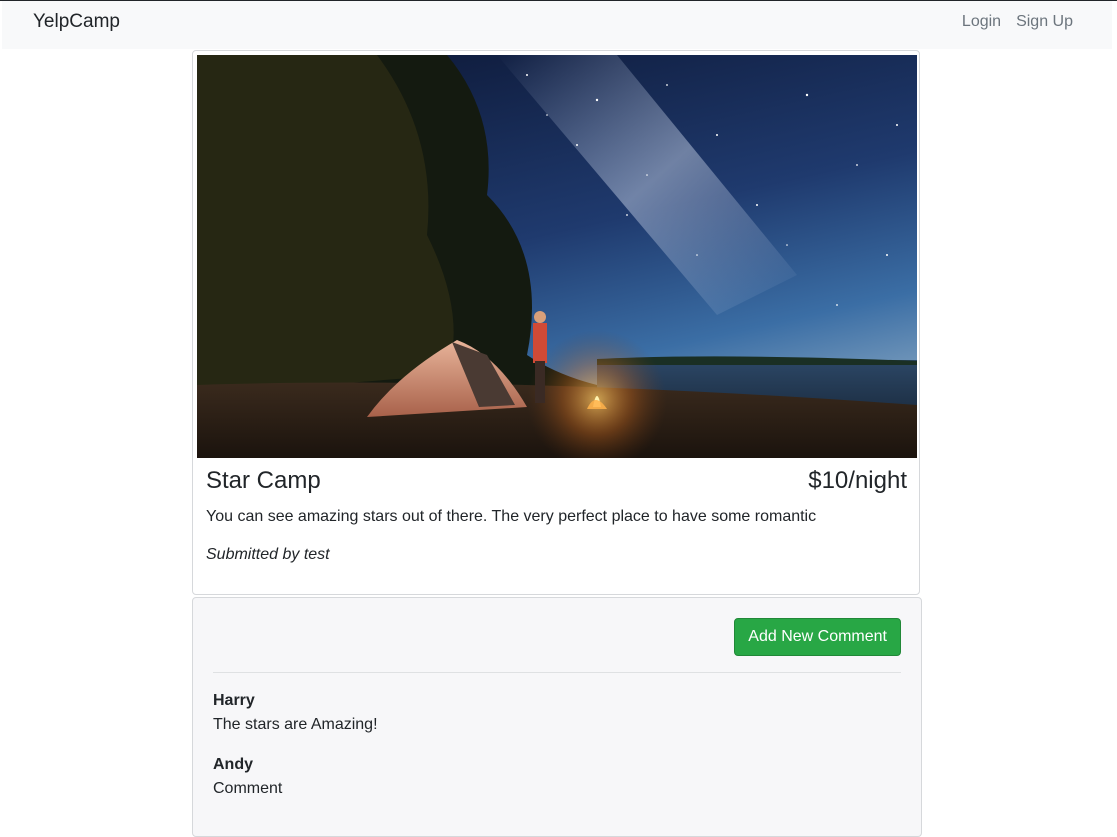  I want to click on login-link: Login, so click(981, 22).